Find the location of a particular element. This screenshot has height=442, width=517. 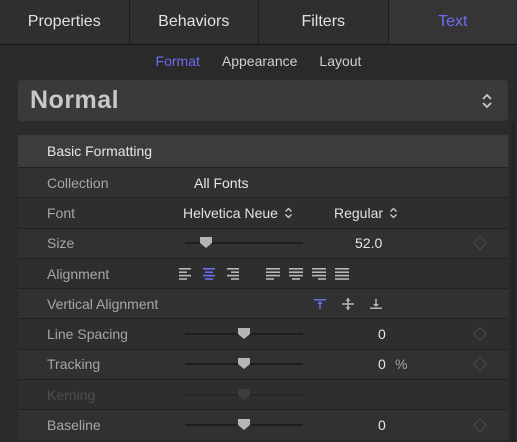

preset-label: Normal is located at coordinates (75, 100).